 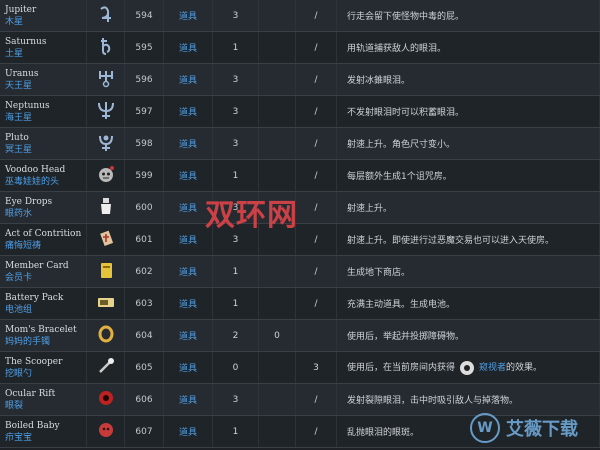 I want to click on item-name-zh-link: 土星, so click(x=45, y=54).